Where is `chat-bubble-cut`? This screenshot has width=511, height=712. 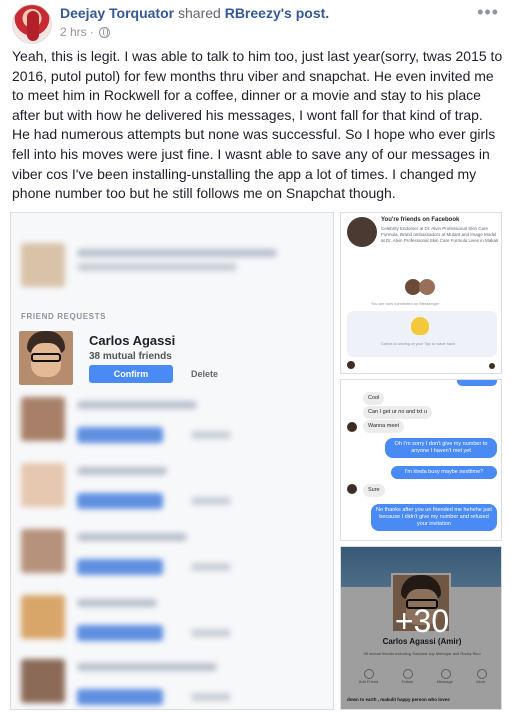
chat-bubble-cut is located at coordinates (477, 383).